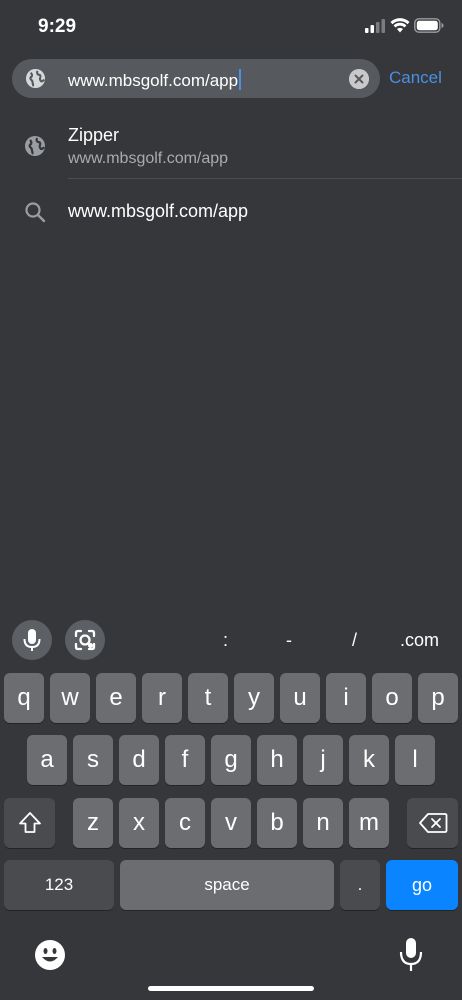 The image size is (462, 1000). Describe the element at coordinates (47, 760) in the screenshot. I see `key-a: a` at that location.